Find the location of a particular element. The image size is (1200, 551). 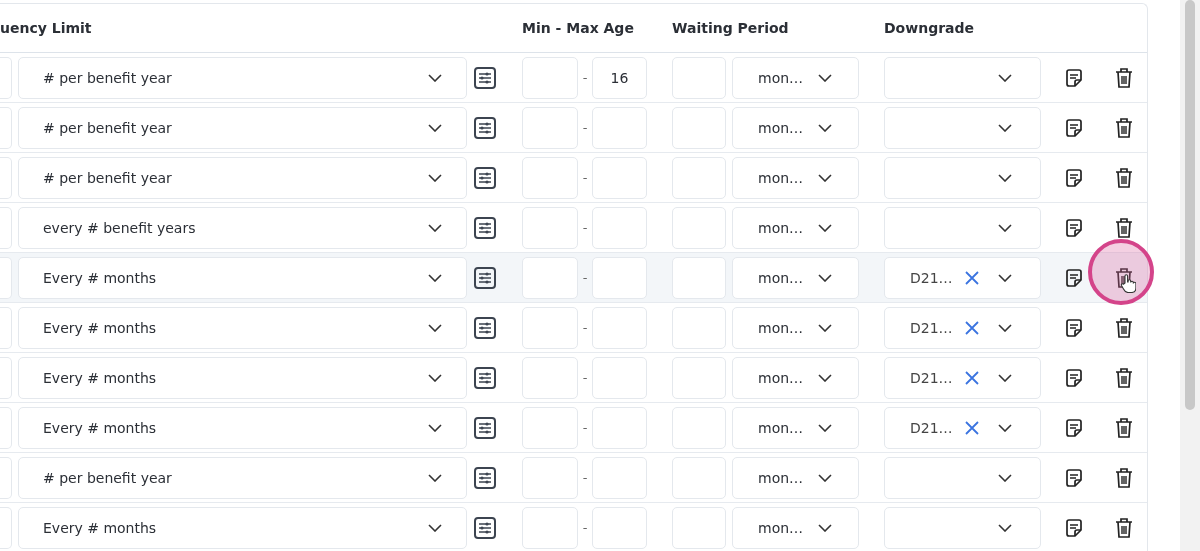

scrollbar is located at coordinates (1190, 275).